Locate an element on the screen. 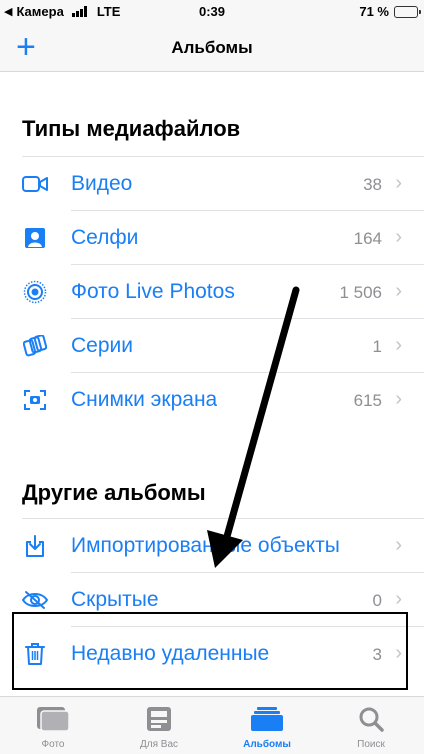  tab-label: Альбомы is located at coordinates (267, 744).